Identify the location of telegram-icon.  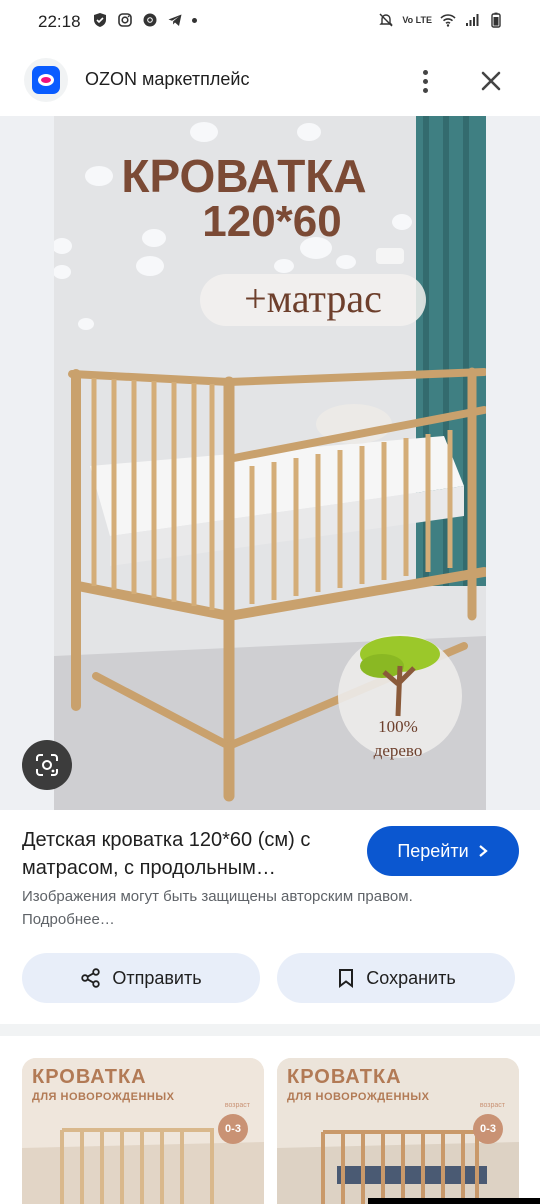
(175, 20).